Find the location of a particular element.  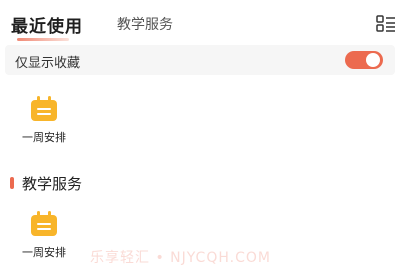

tab-teaching-services: 教学服务 is located at coordinates (145, 24).